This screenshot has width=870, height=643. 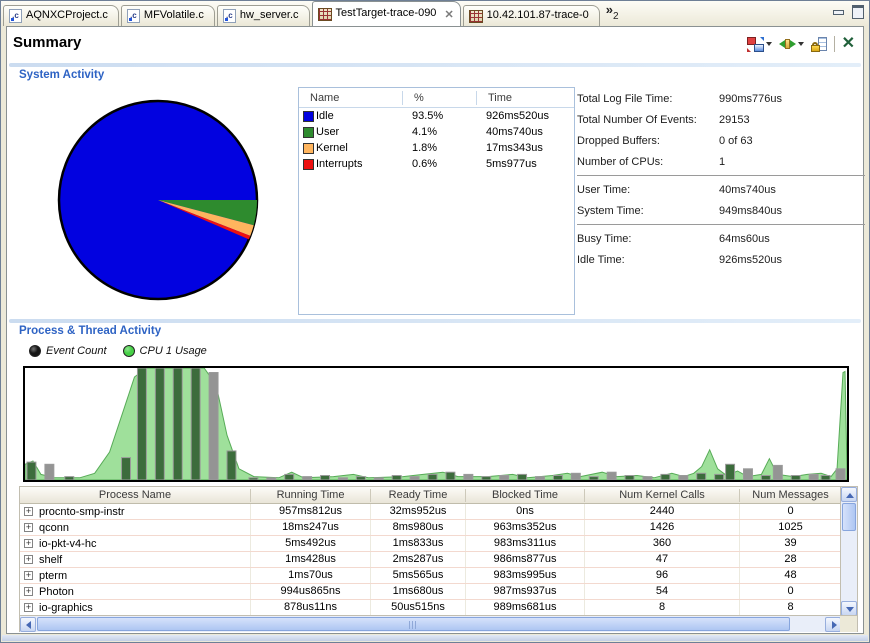 I want to click on process-row: + Photon 994us865ns 1ms680us 987ms937us 54 0, so click(x=430, y=592).